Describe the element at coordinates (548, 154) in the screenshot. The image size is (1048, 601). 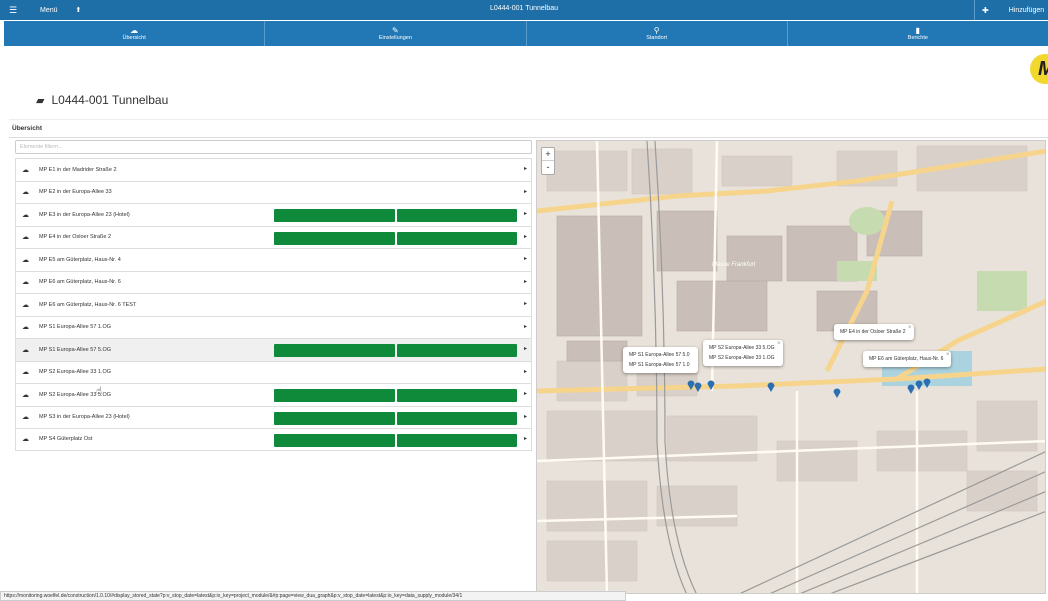
I see `zoom-in-button: +` at that location.